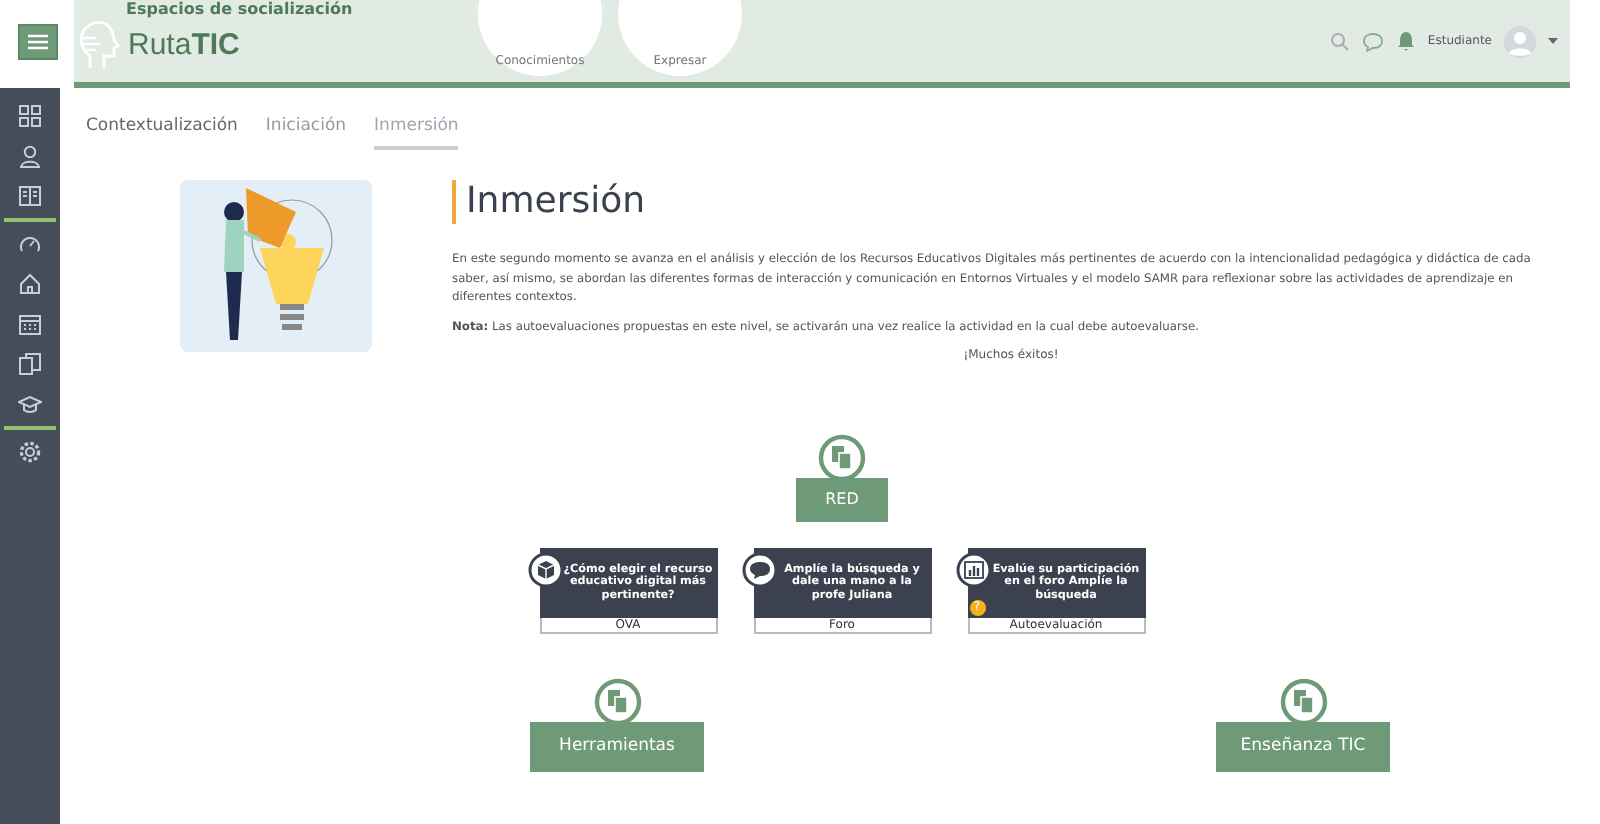 The height and width of the screenshot is (824, 1600). I want to click on book-icon, so click(30, 196).